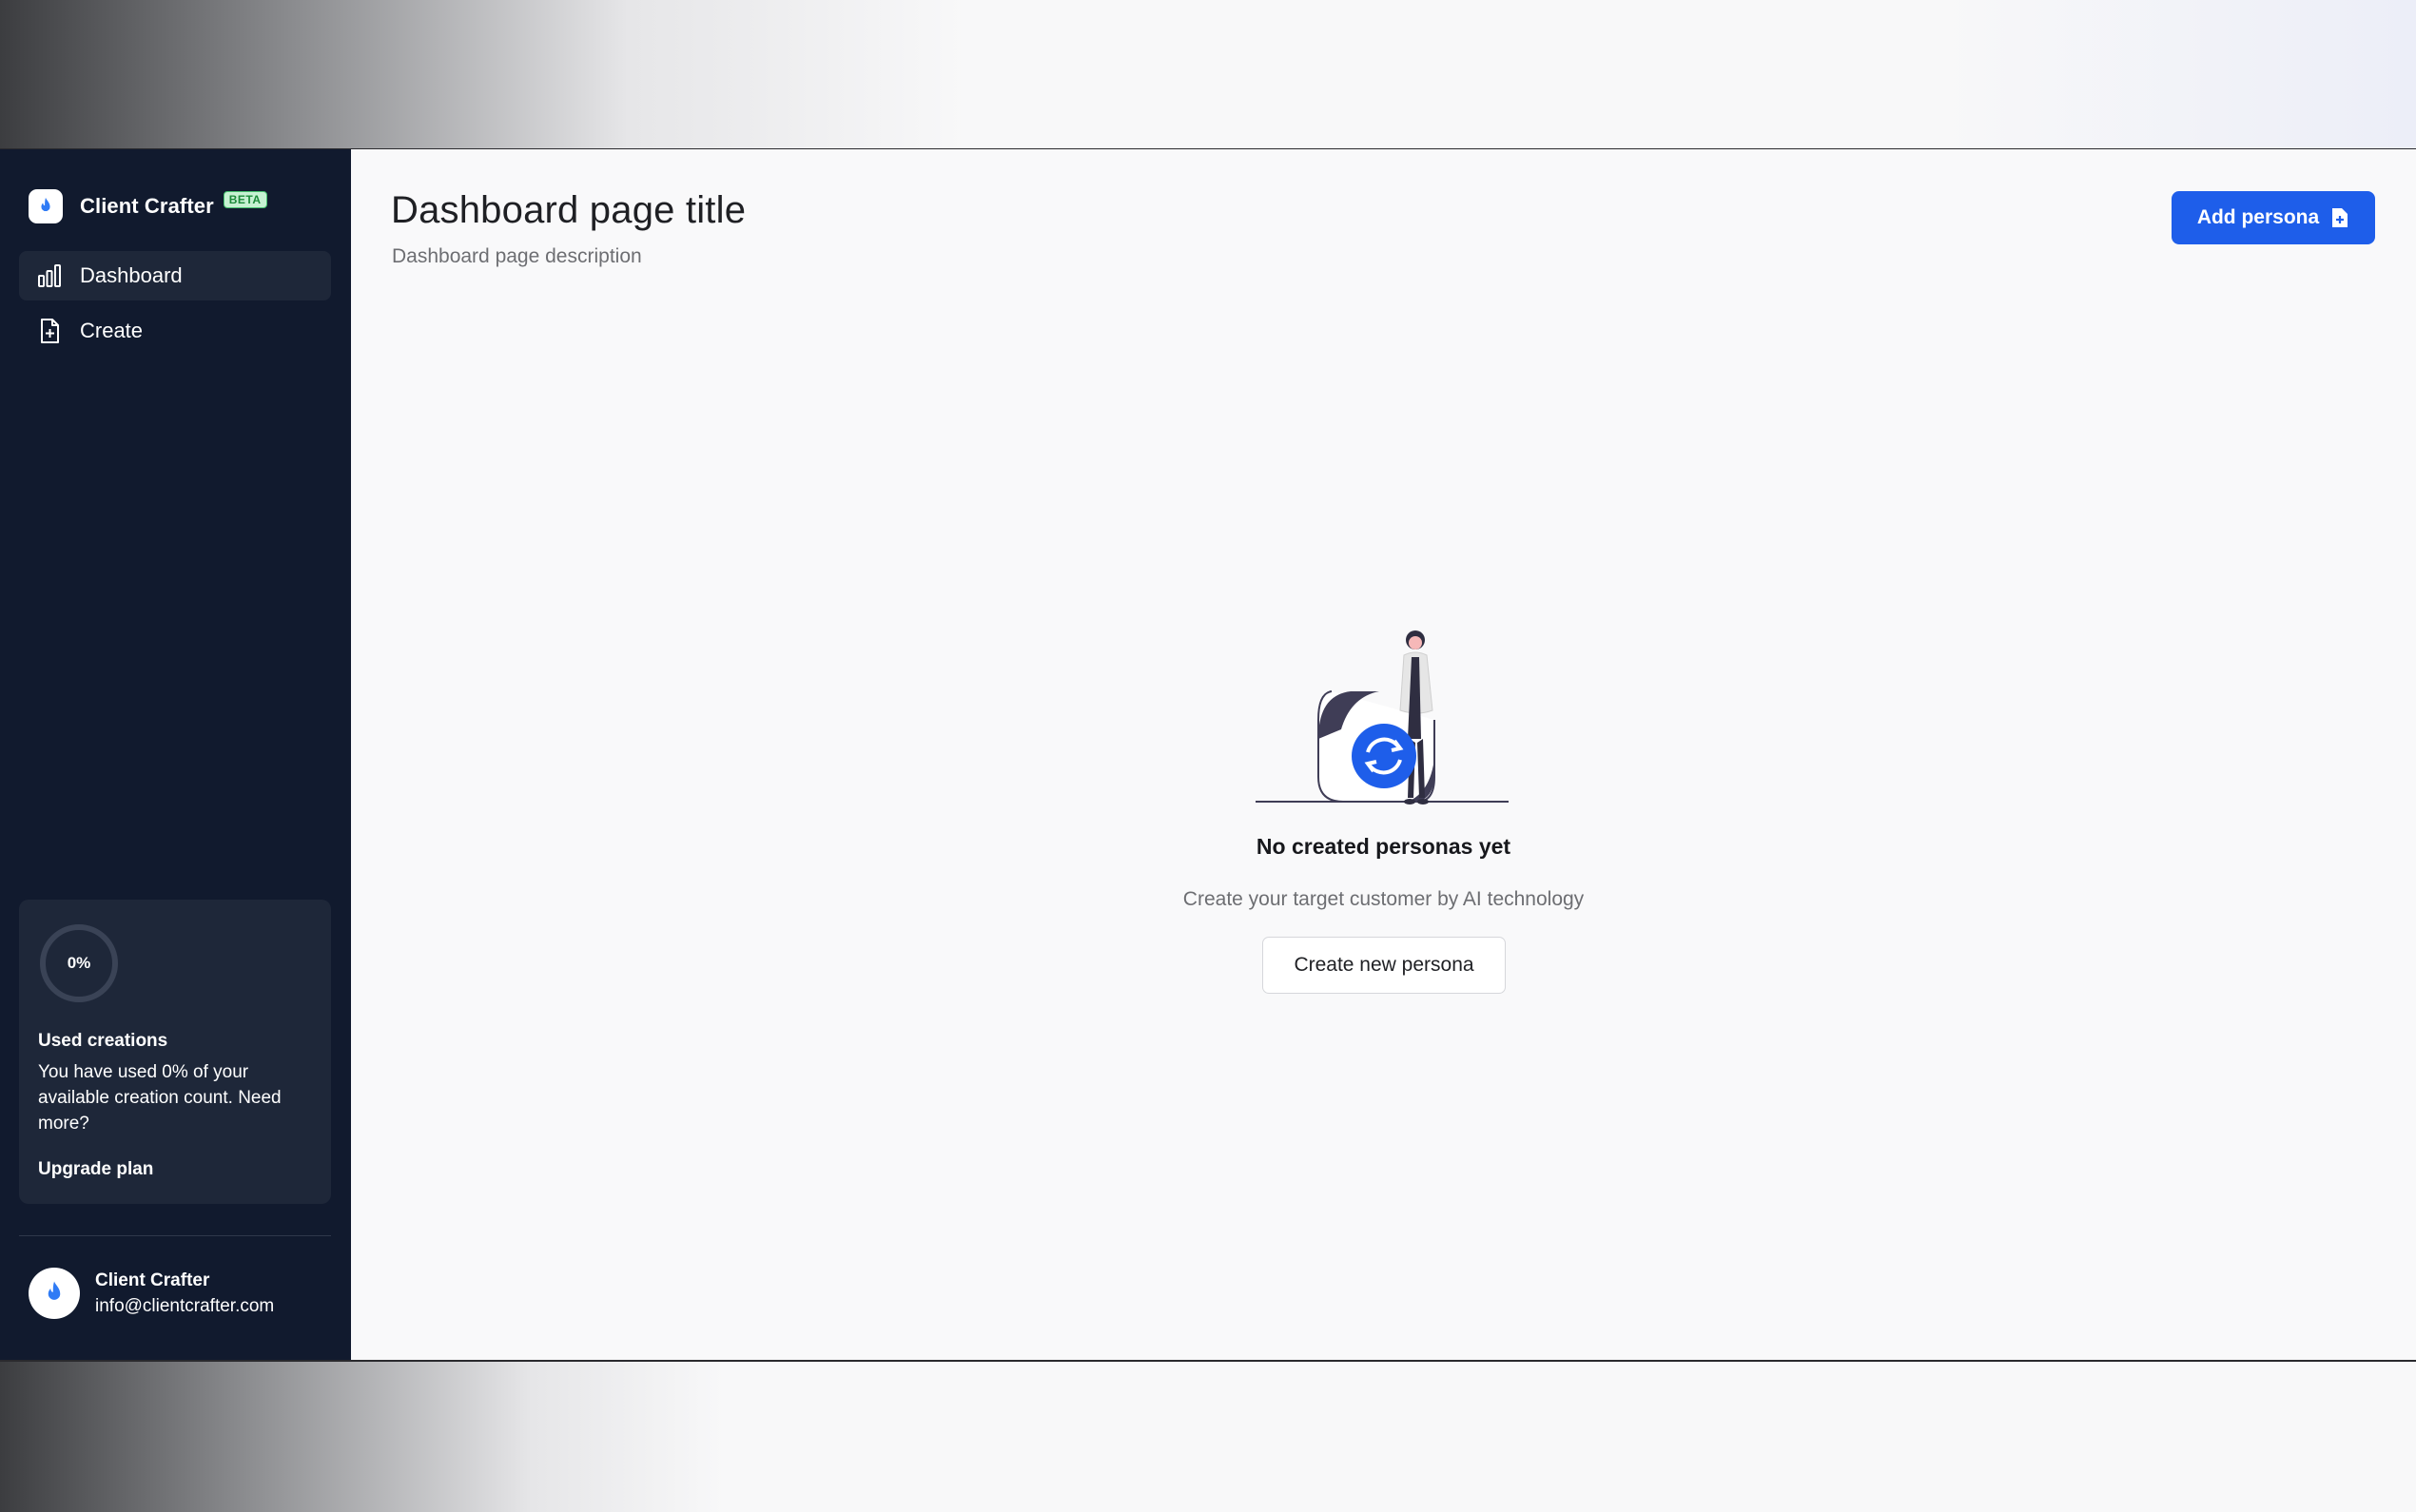  I want to click on brand: Client Crafter BETA, so click(148, 206).